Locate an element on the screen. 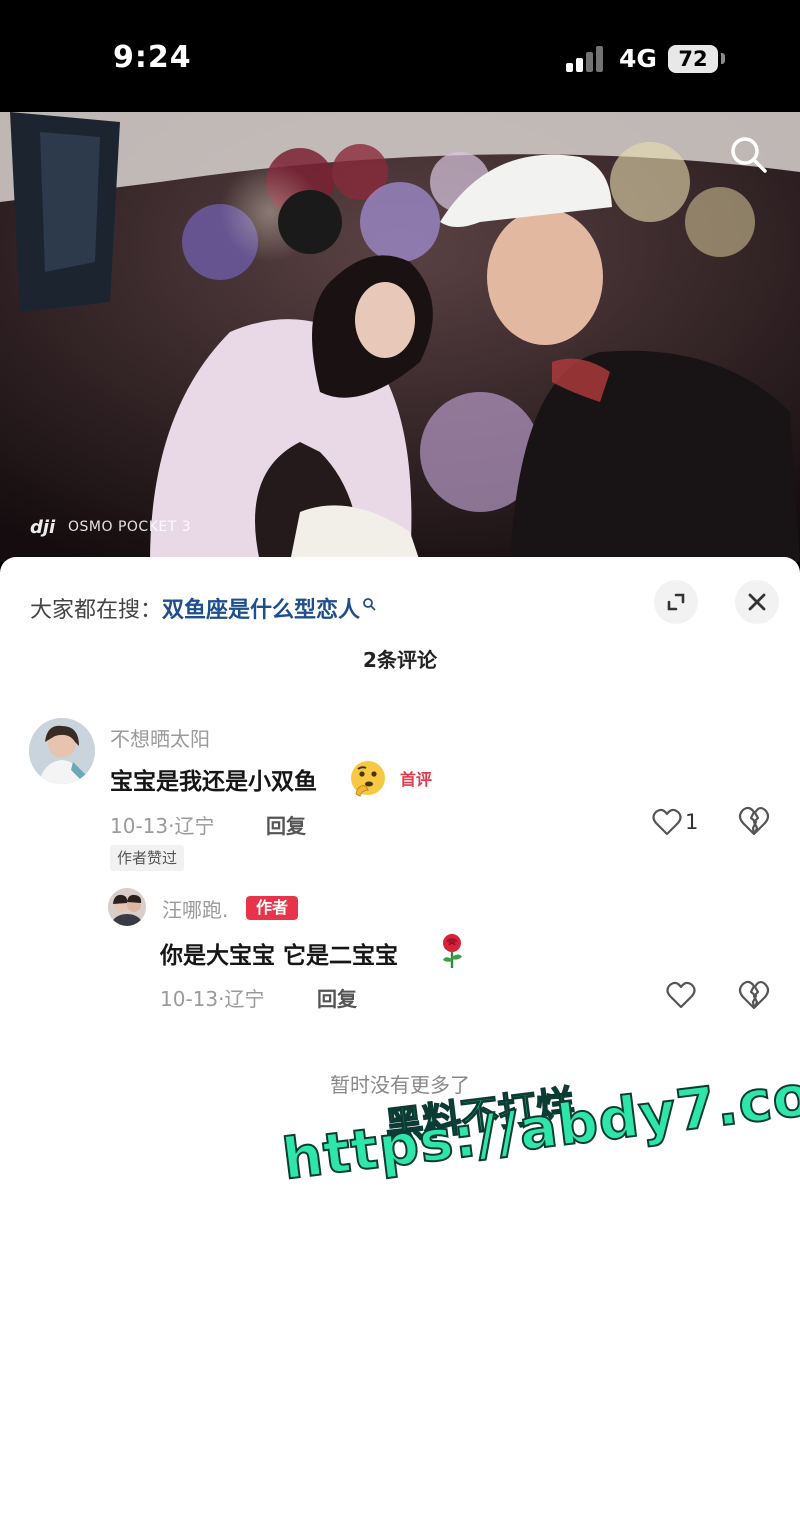 This screenshot has height=1523, width=800. close-icon is located at coordinates (757, 602).